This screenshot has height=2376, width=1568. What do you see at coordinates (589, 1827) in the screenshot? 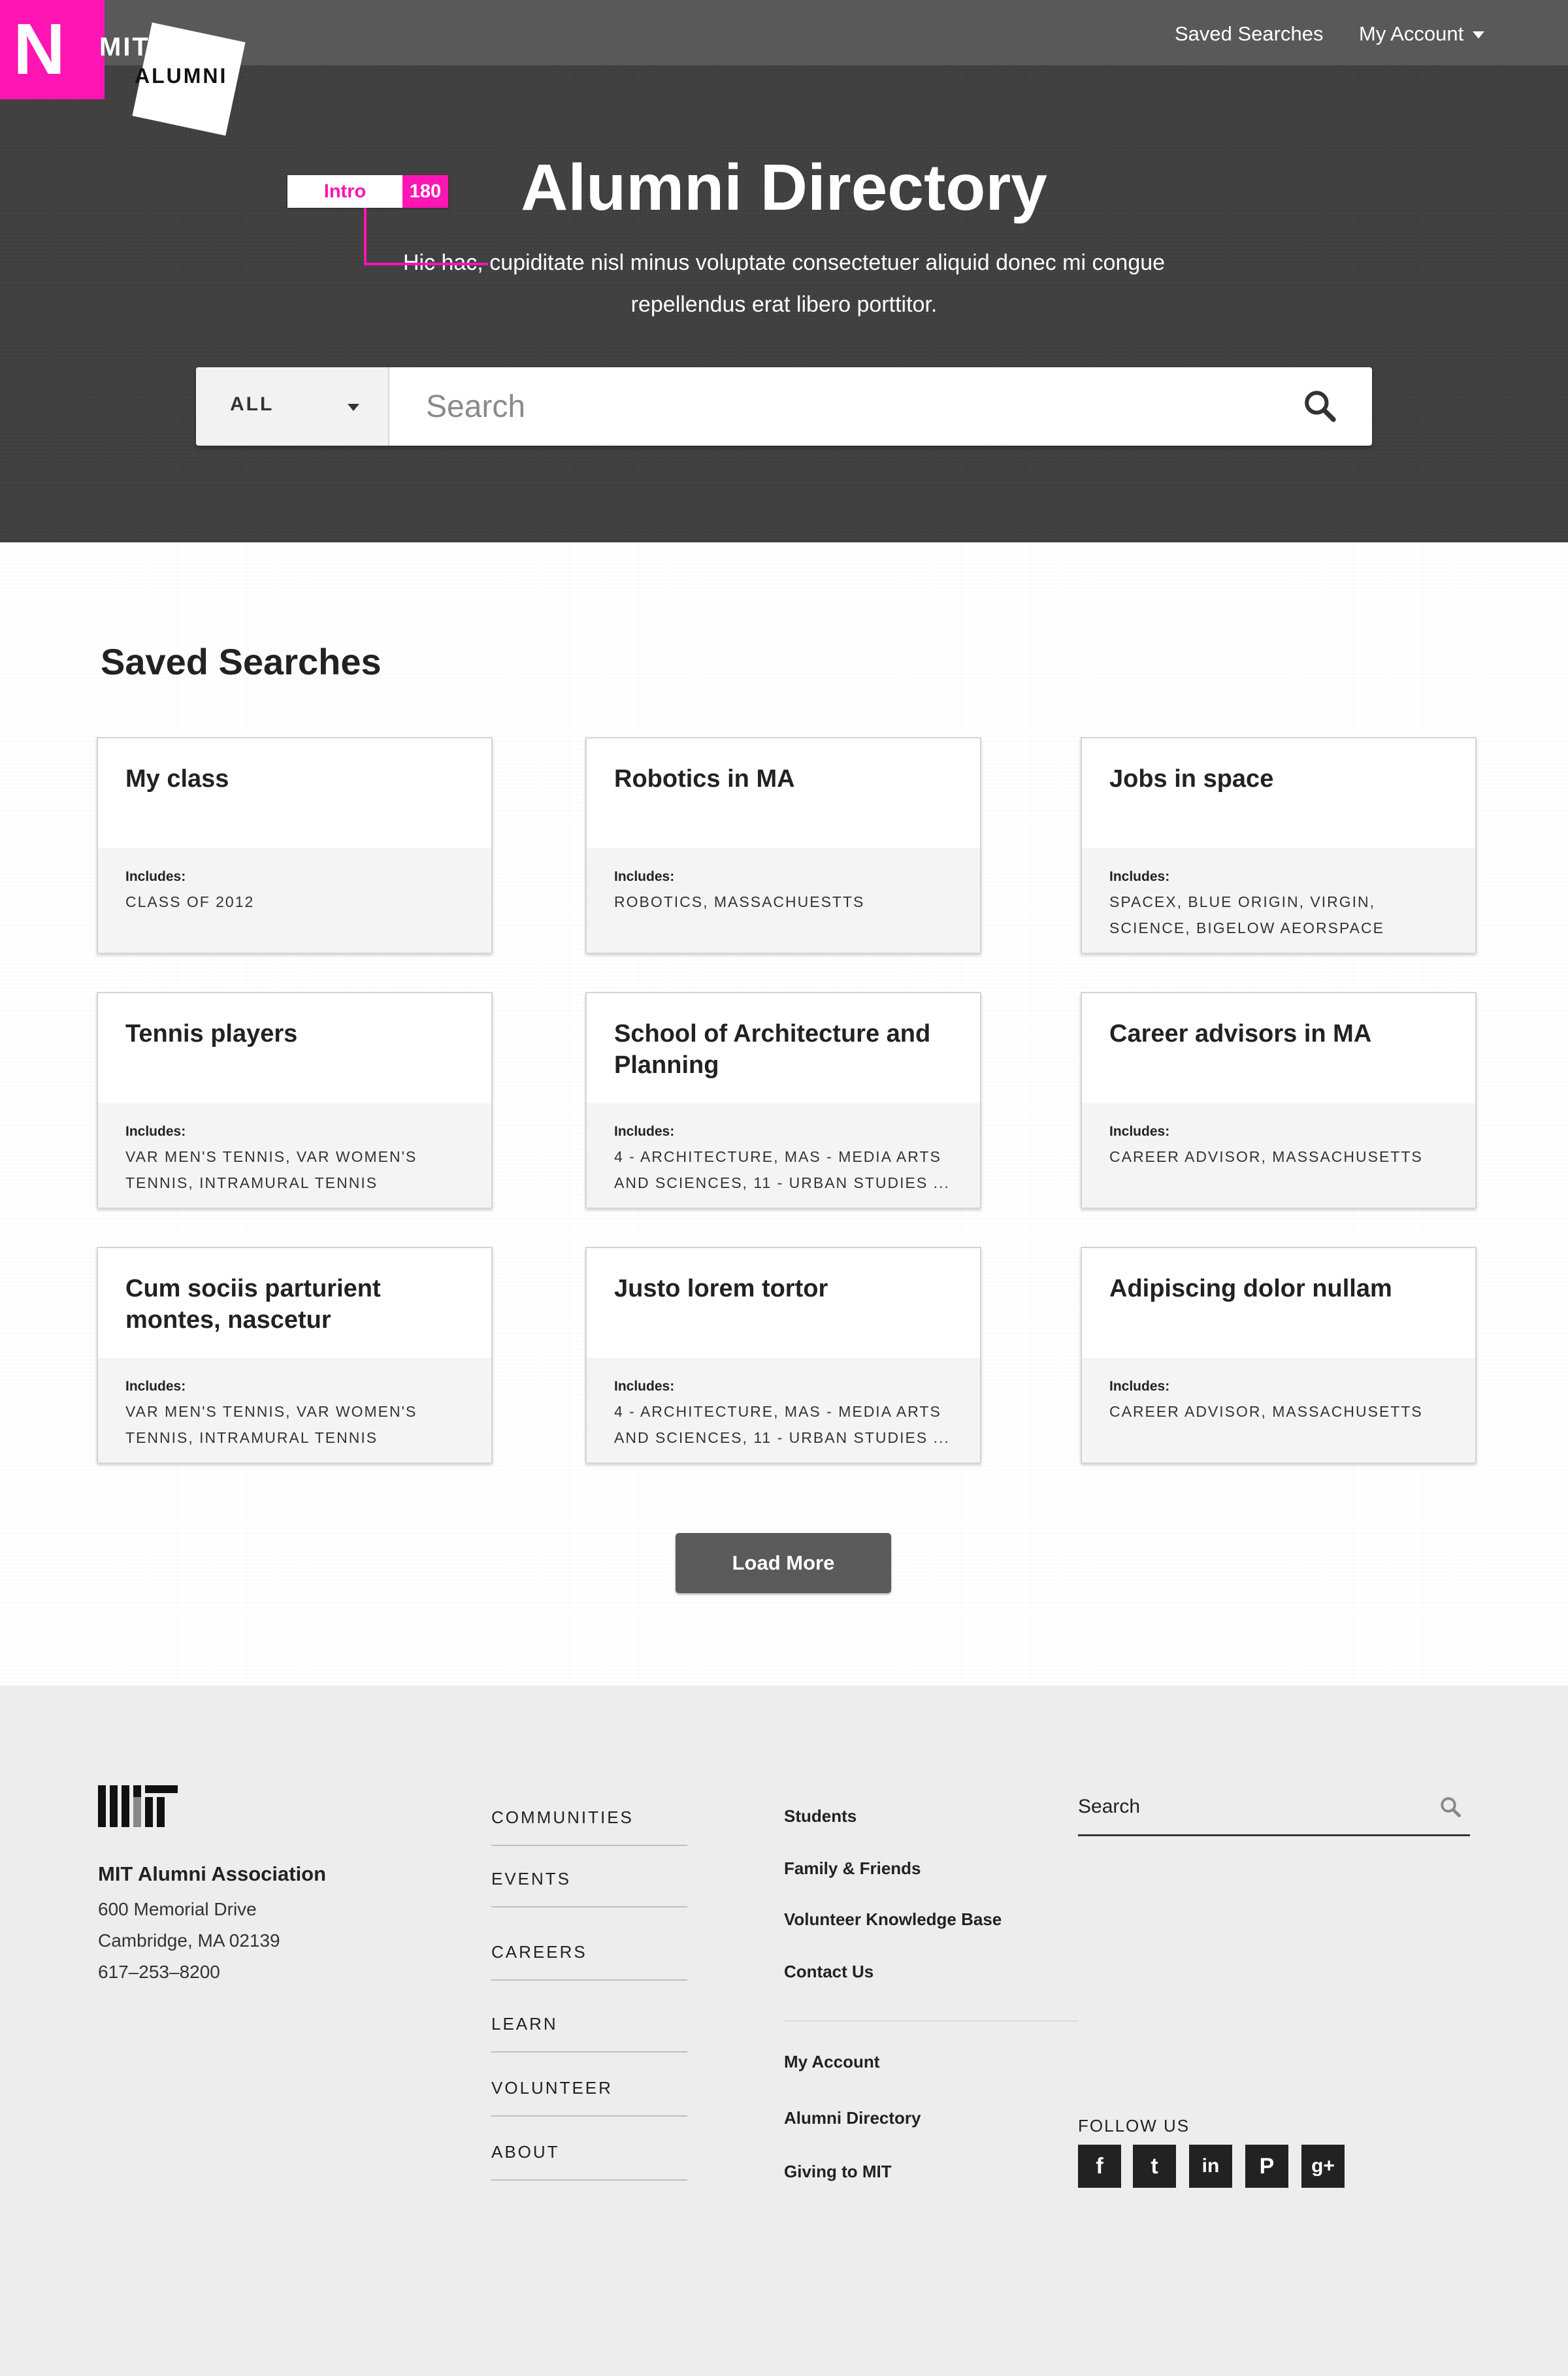
I see `footer-nav-communities: COMMUNITIES` at bounding box center [589, 1827].